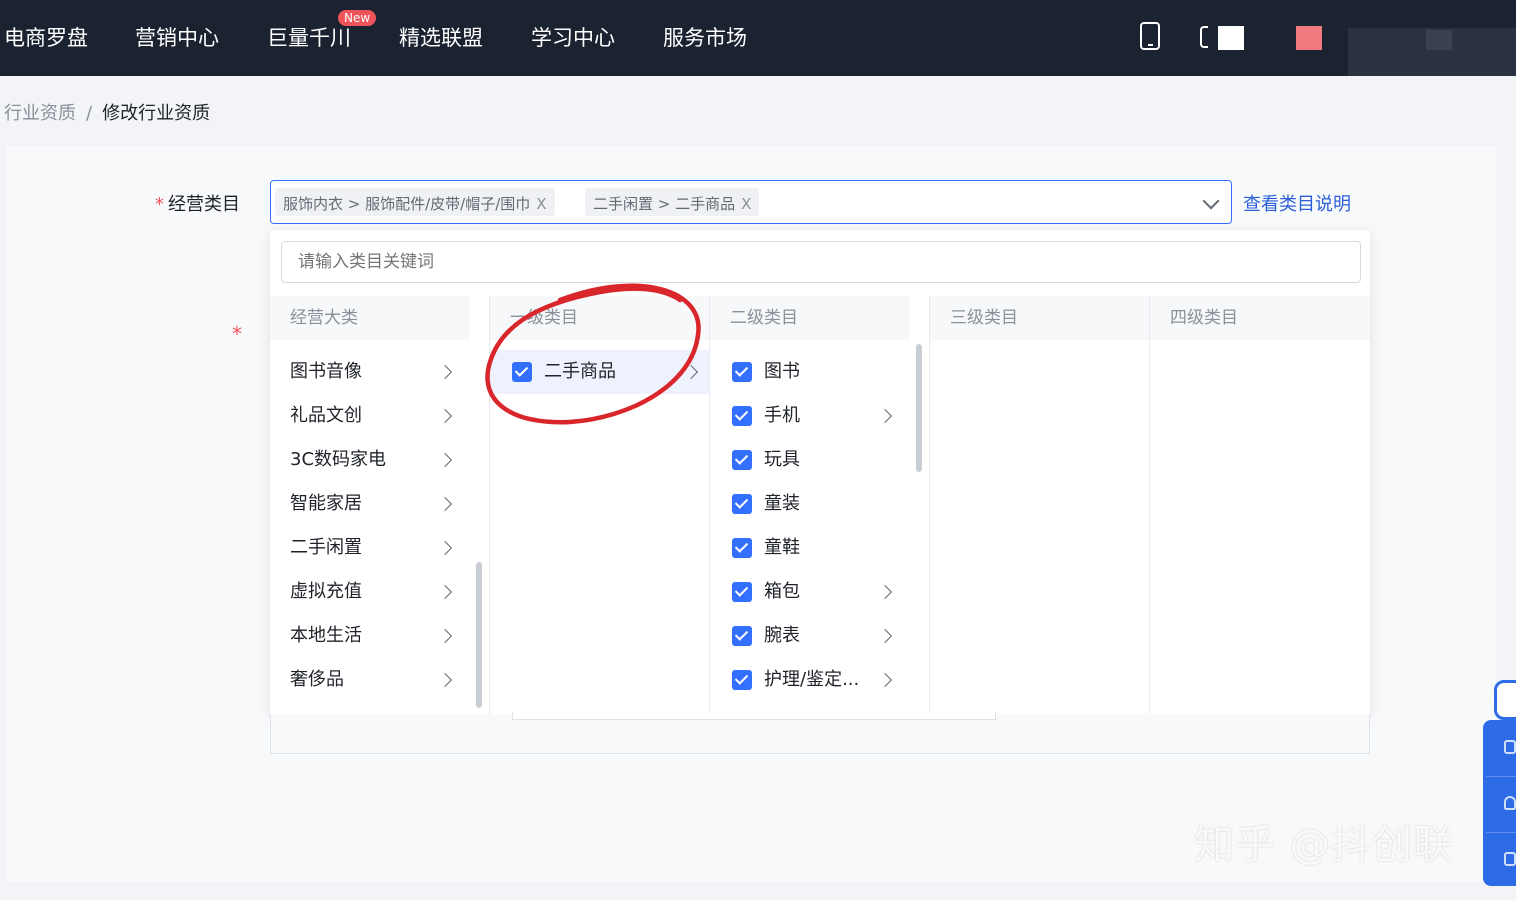  I want to click on list-item-label: 二手闲置, so click(326, 547).